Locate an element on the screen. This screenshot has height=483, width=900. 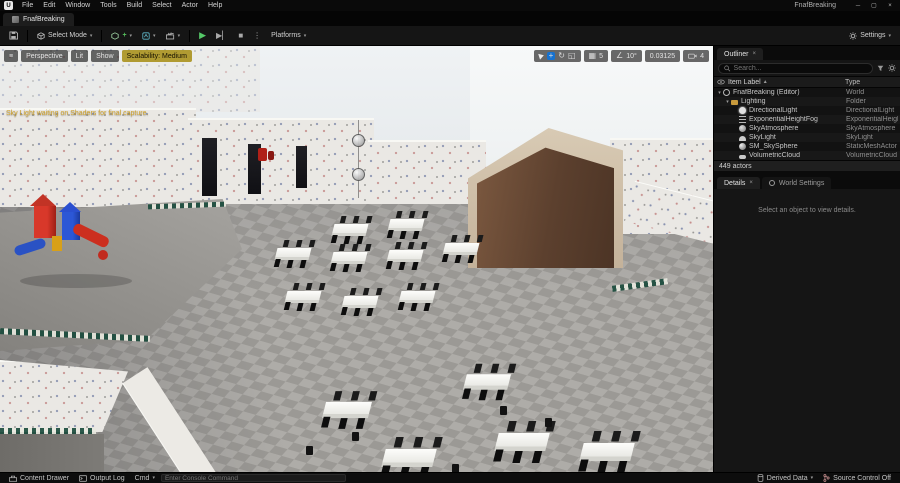
perspective-dropdown: Perspective is located at coordinates (44, 56).